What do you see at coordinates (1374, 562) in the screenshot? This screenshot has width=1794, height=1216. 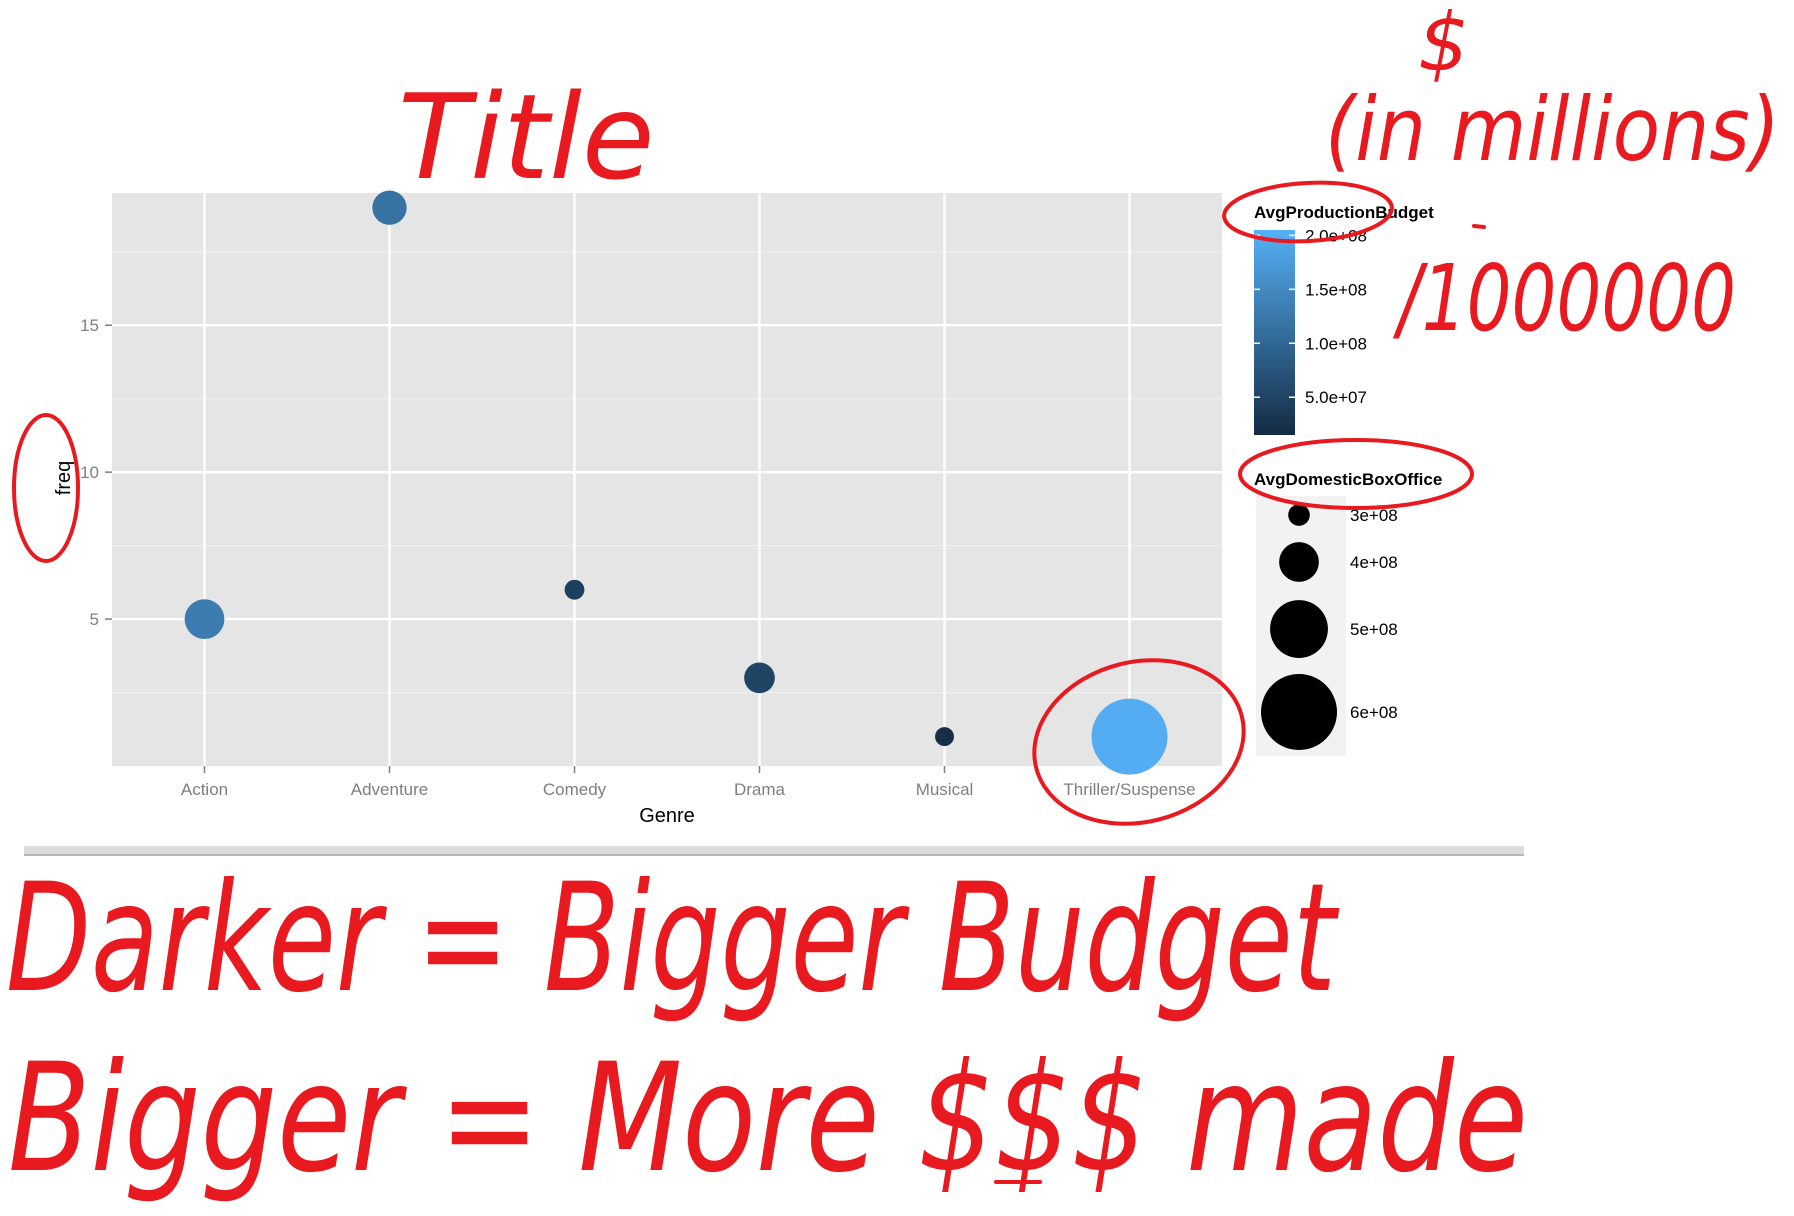 I see `size-legend-label: 4e+08` at bounding box center [1374, 562].